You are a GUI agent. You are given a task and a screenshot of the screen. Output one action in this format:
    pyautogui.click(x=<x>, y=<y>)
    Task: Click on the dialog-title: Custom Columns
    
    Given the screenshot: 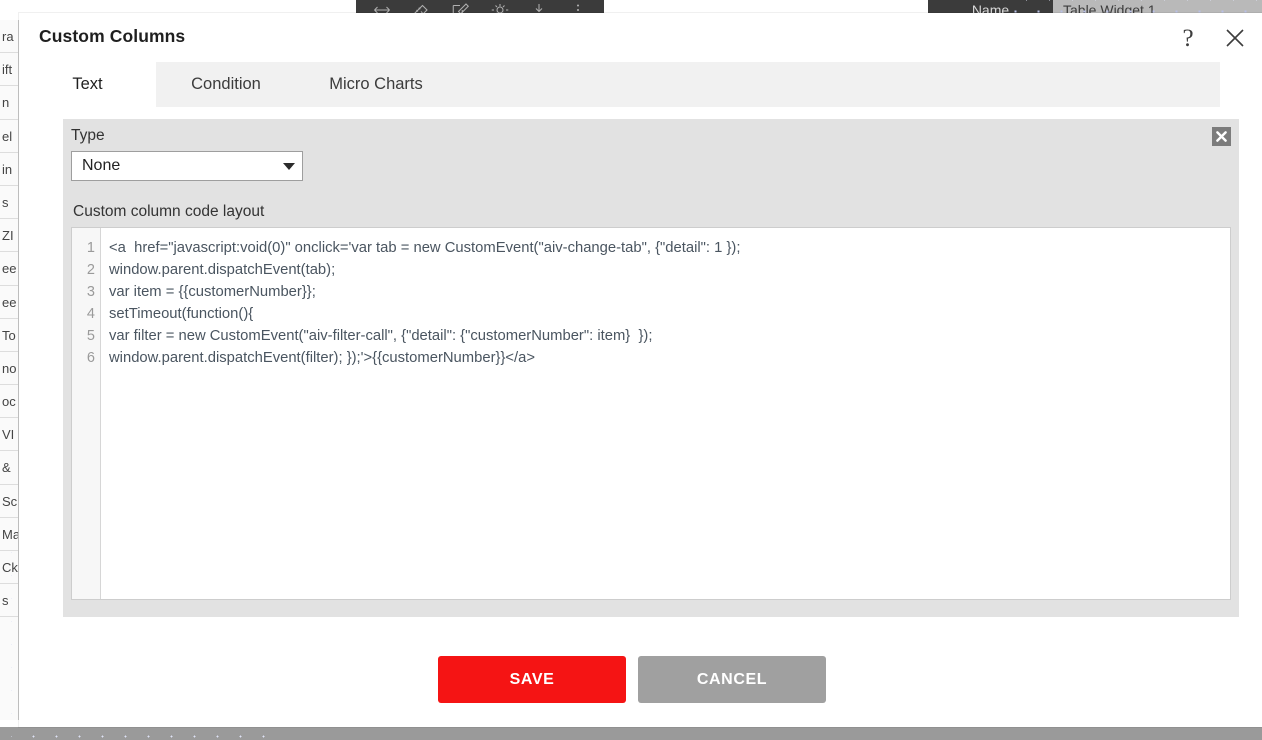 What is the action you would take?
    pyautogui.click(x=112, y=36)
    